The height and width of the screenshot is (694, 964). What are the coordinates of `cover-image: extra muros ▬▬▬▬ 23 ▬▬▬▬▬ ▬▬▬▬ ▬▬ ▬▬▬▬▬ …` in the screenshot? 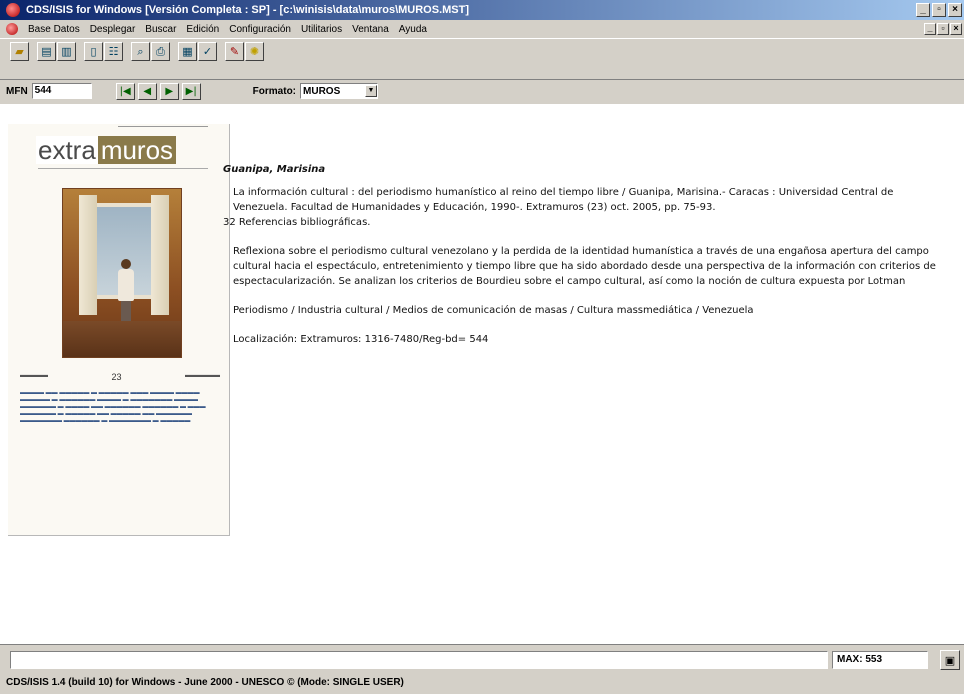 It's located at (119, 330).